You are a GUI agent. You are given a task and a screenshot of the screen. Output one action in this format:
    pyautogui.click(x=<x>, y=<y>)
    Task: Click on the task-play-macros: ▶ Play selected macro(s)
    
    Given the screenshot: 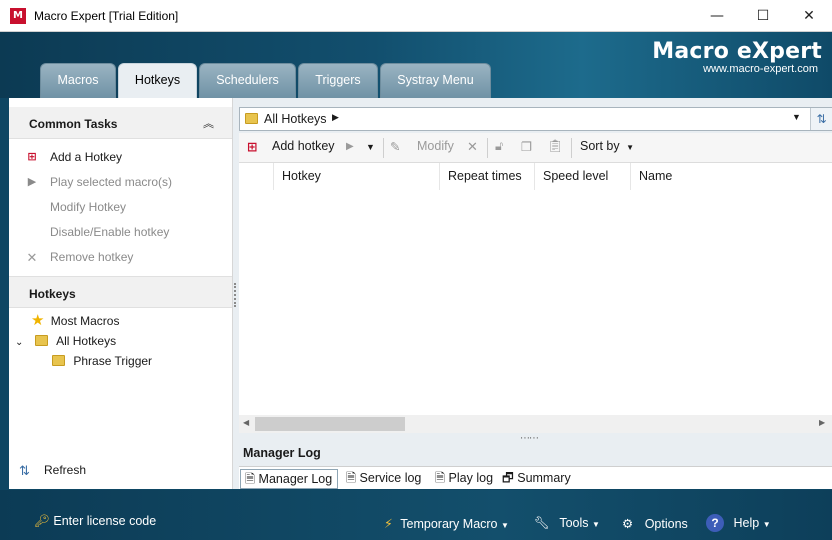 What is the action you would take?
    pyautogui.click(x=120, y=182)
    